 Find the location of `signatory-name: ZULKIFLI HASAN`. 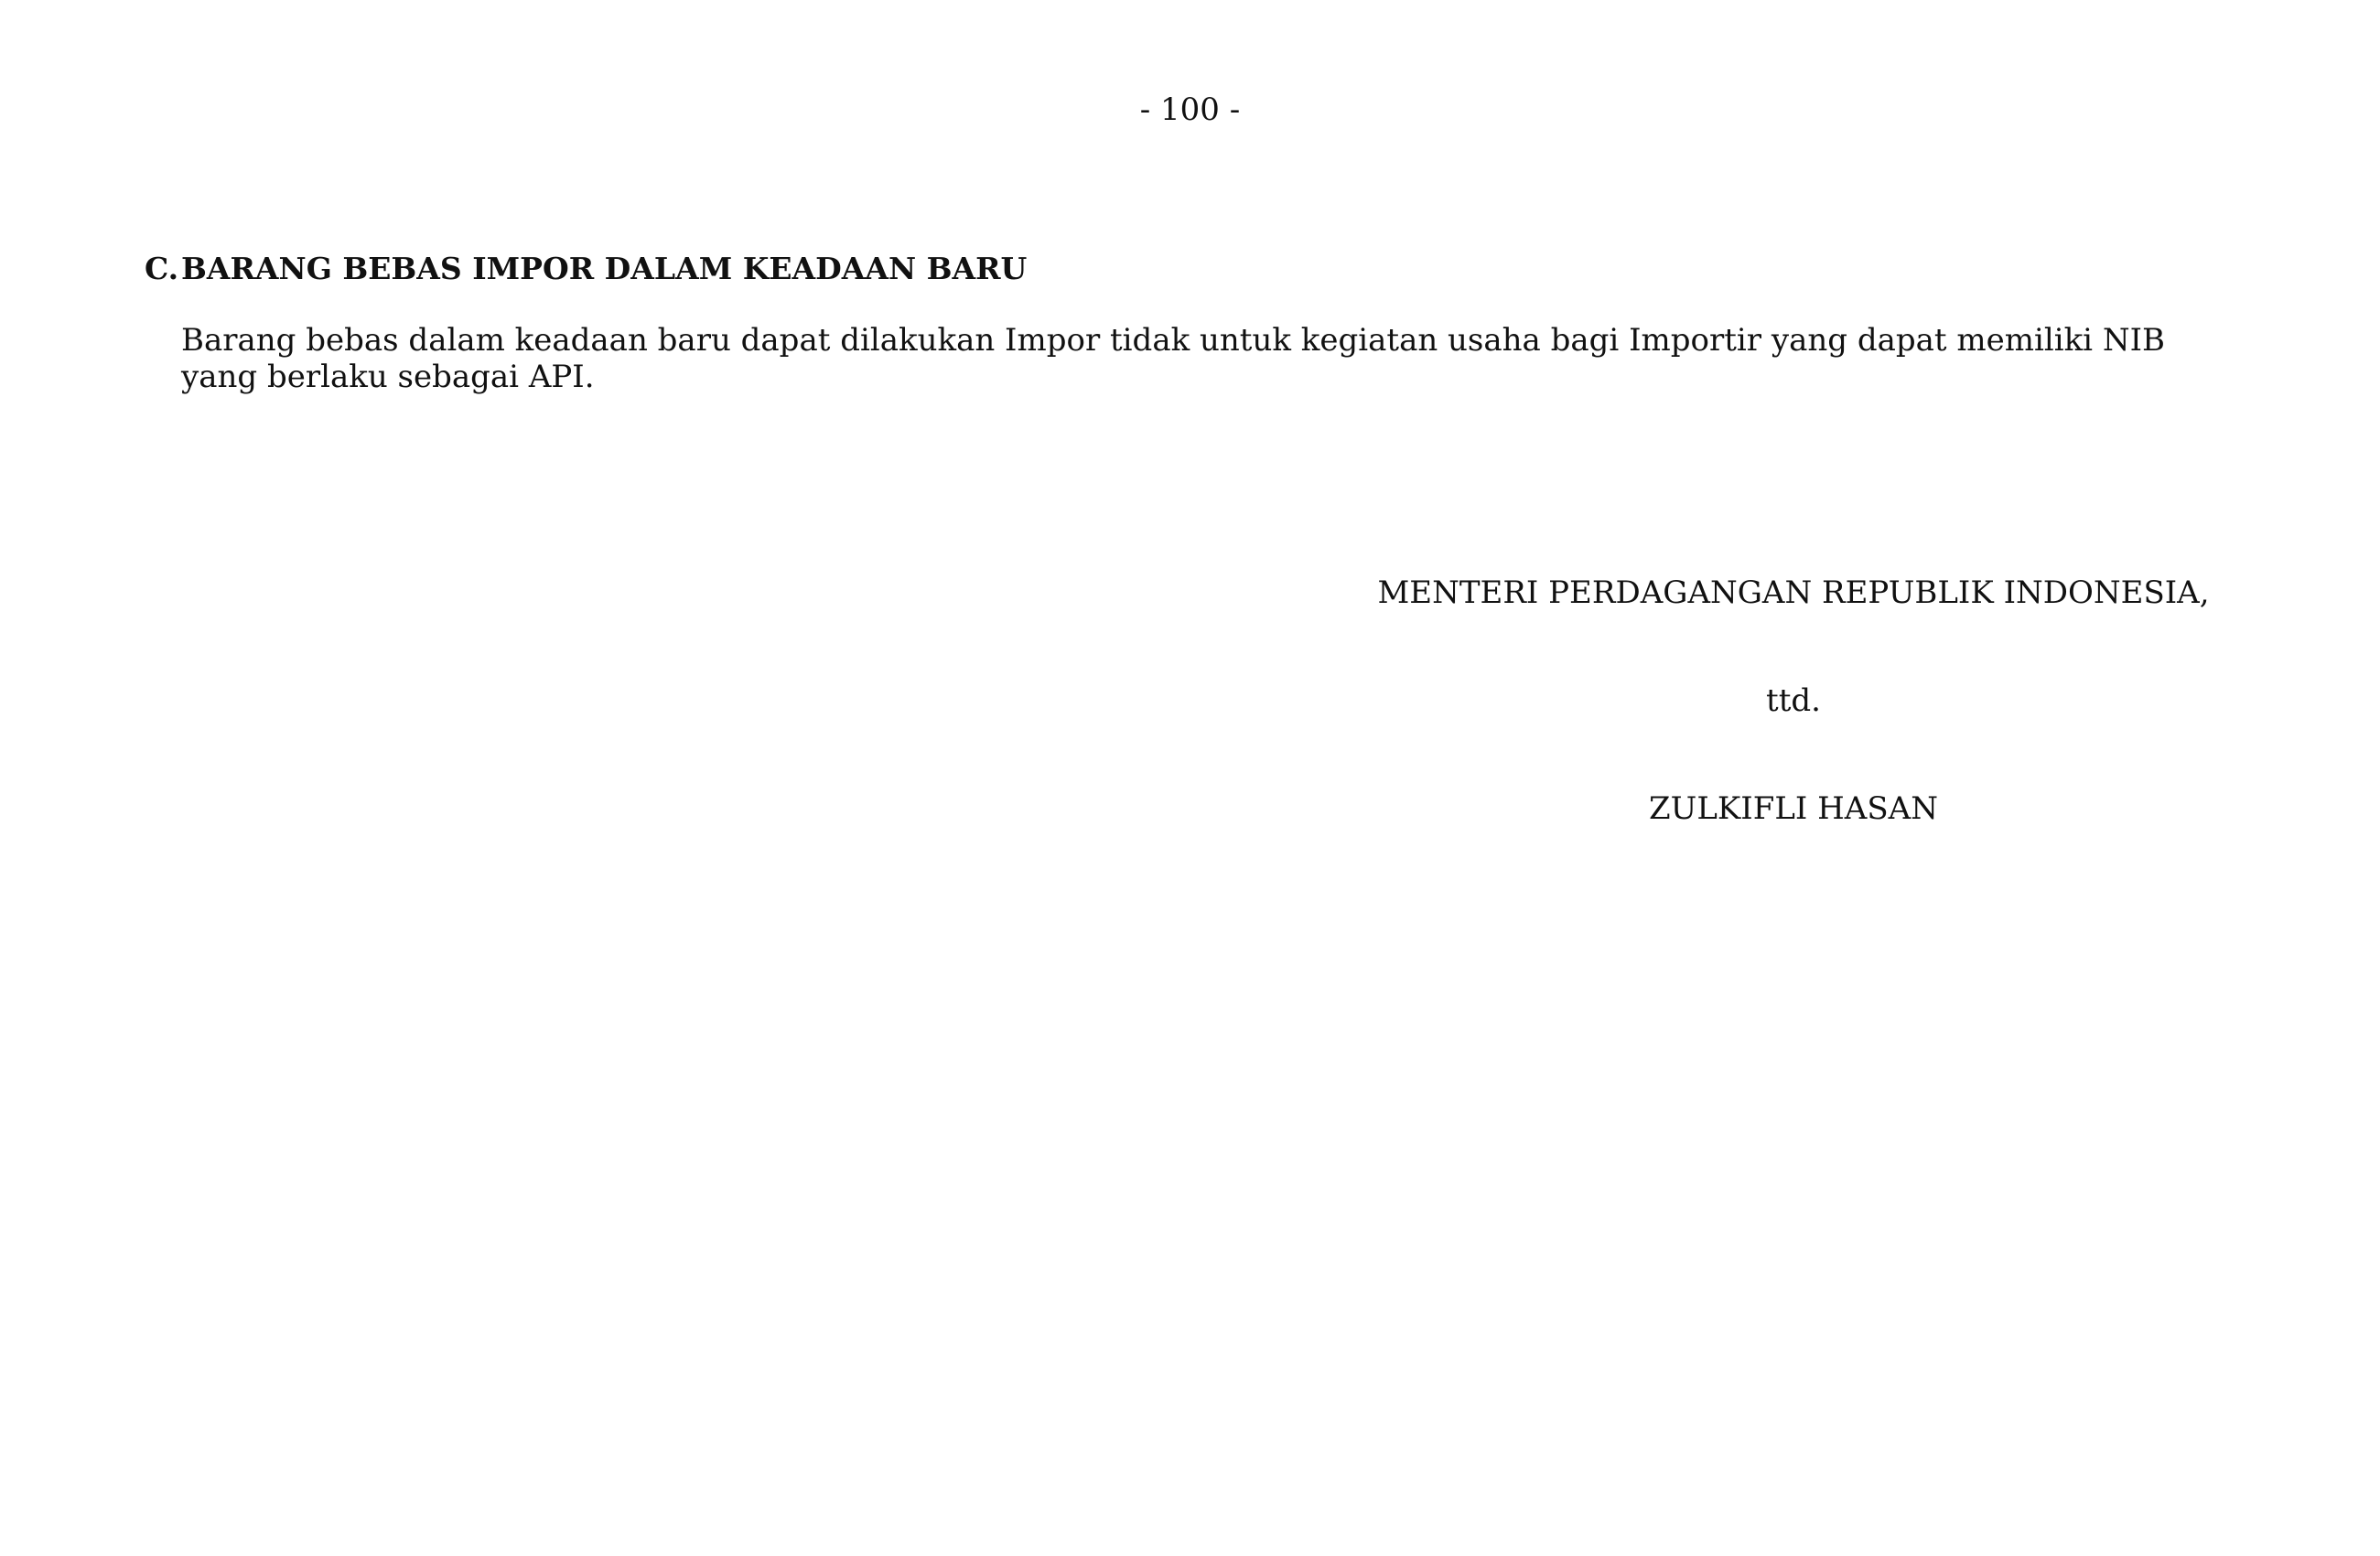

signatory-name: ZULKIFLI HASAN is located at coordinates (1793, 808).